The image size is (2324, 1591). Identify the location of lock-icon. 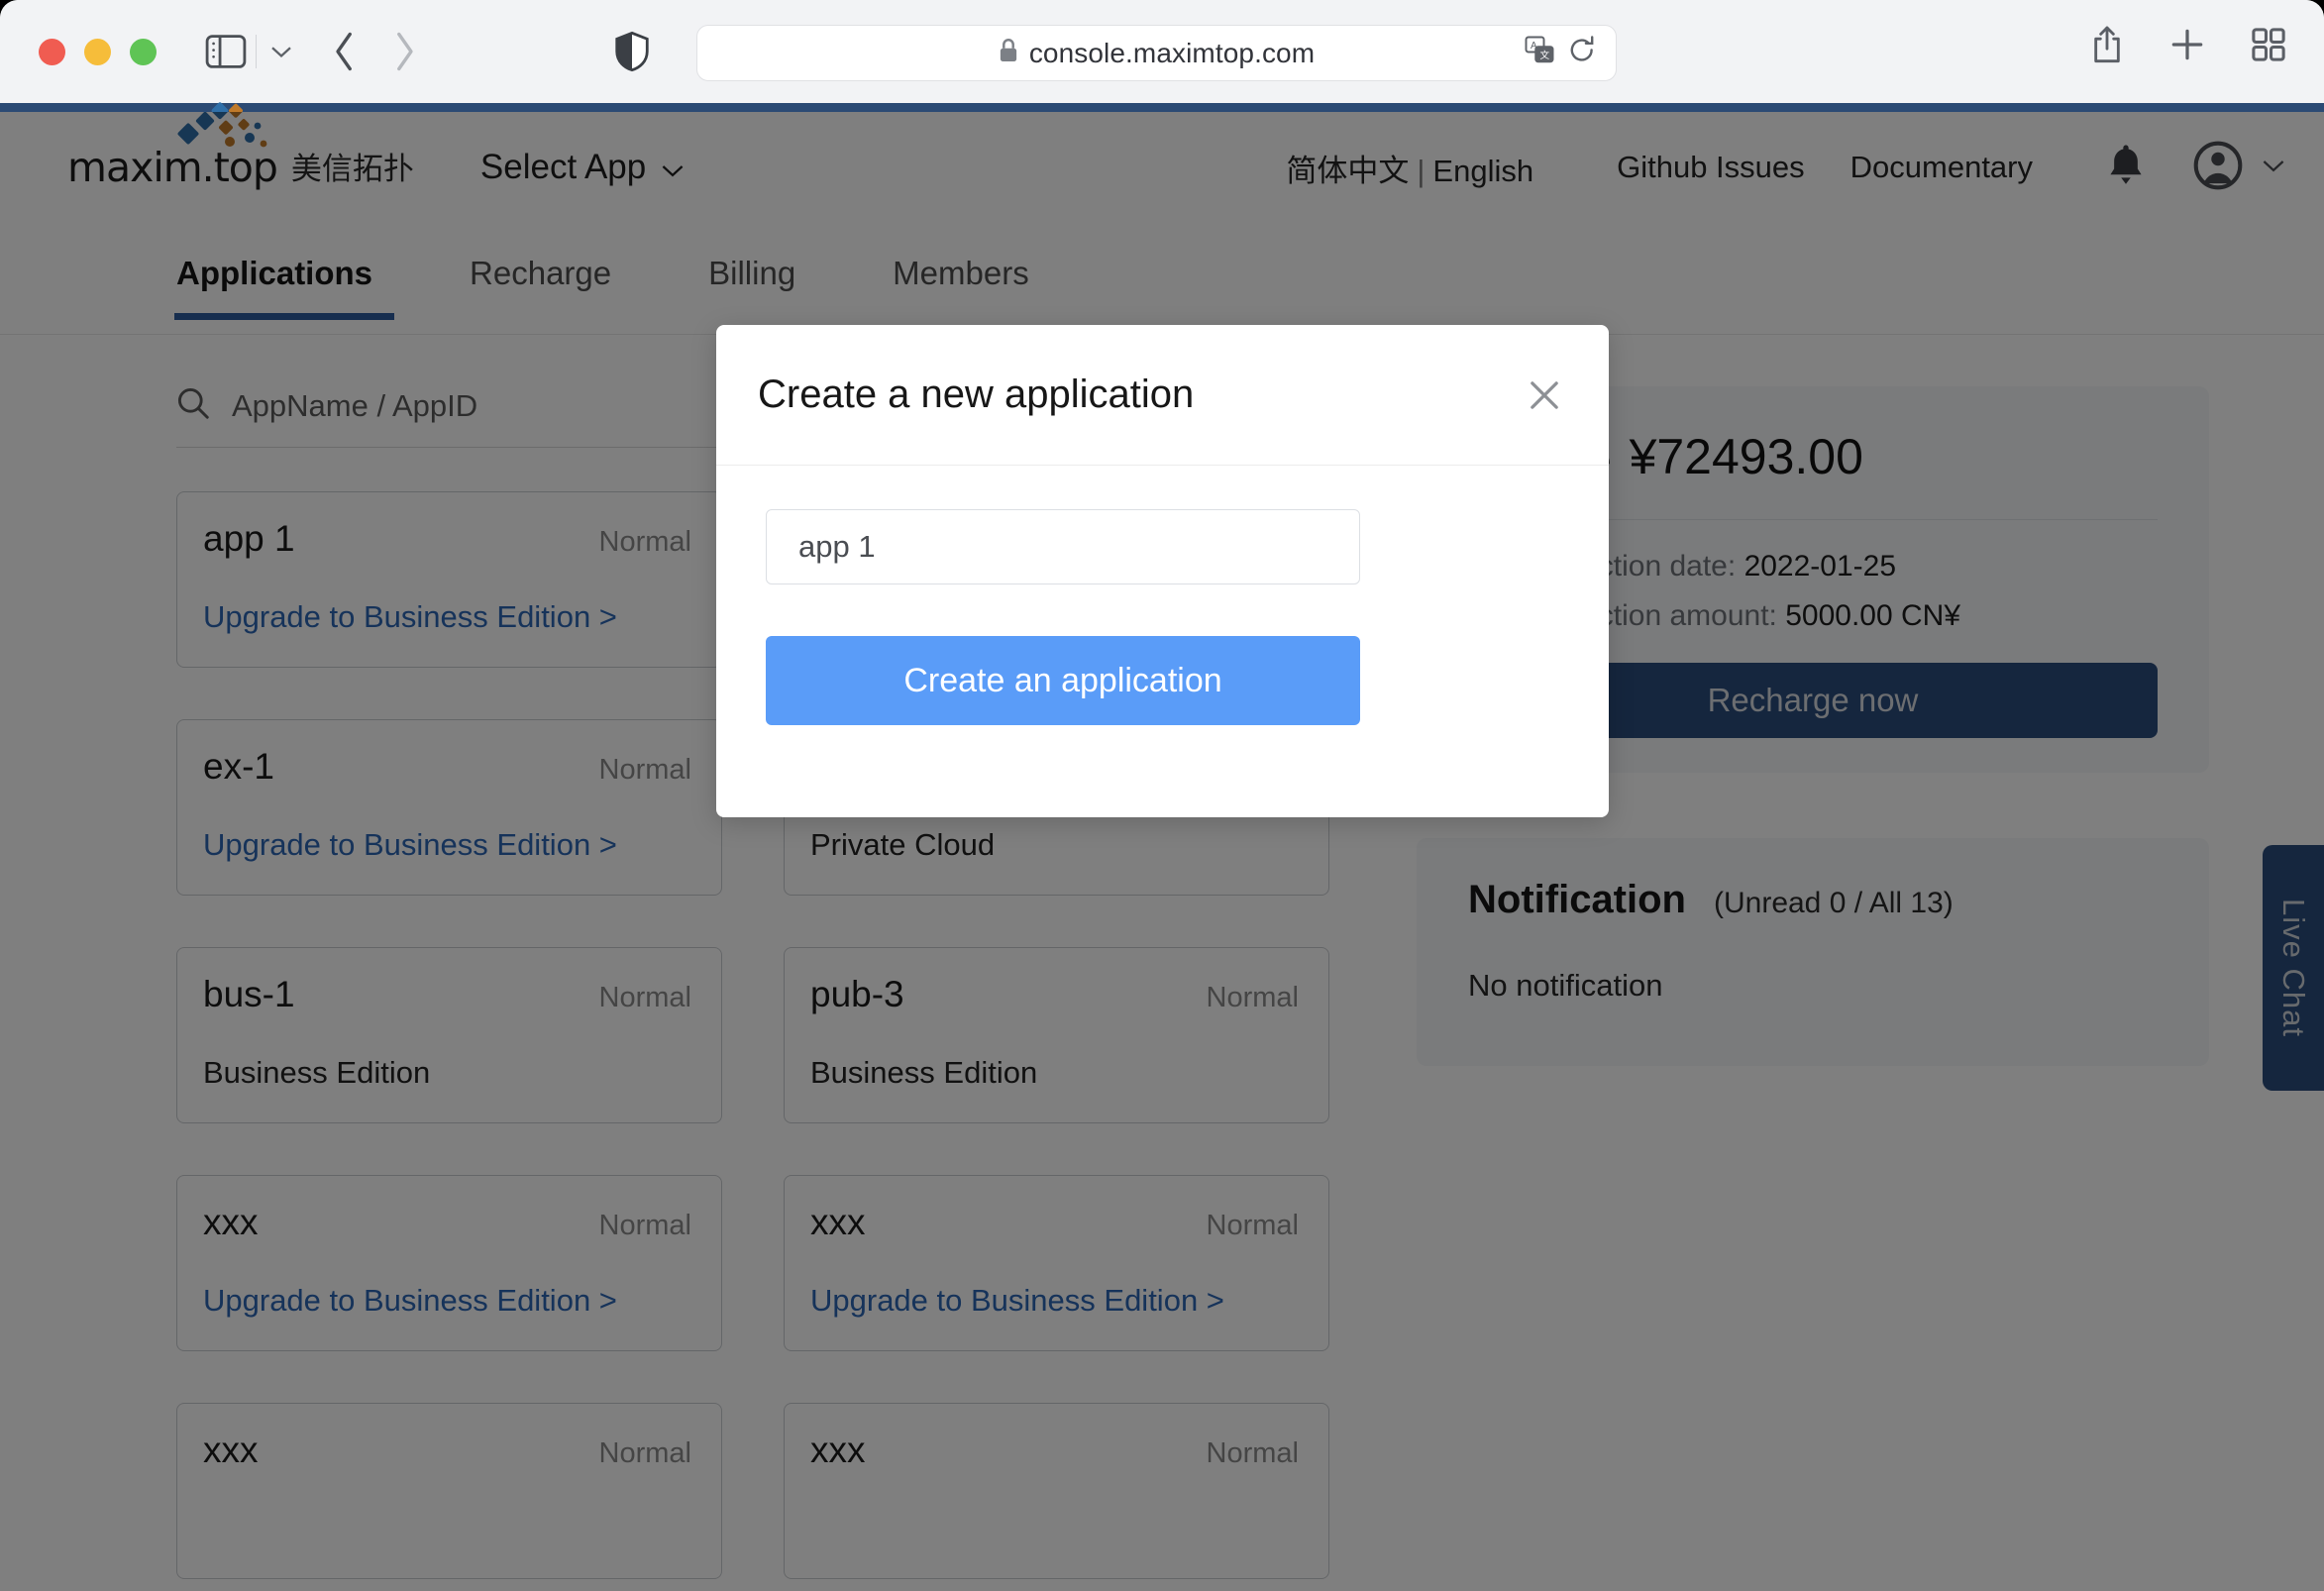
(1008, 53).